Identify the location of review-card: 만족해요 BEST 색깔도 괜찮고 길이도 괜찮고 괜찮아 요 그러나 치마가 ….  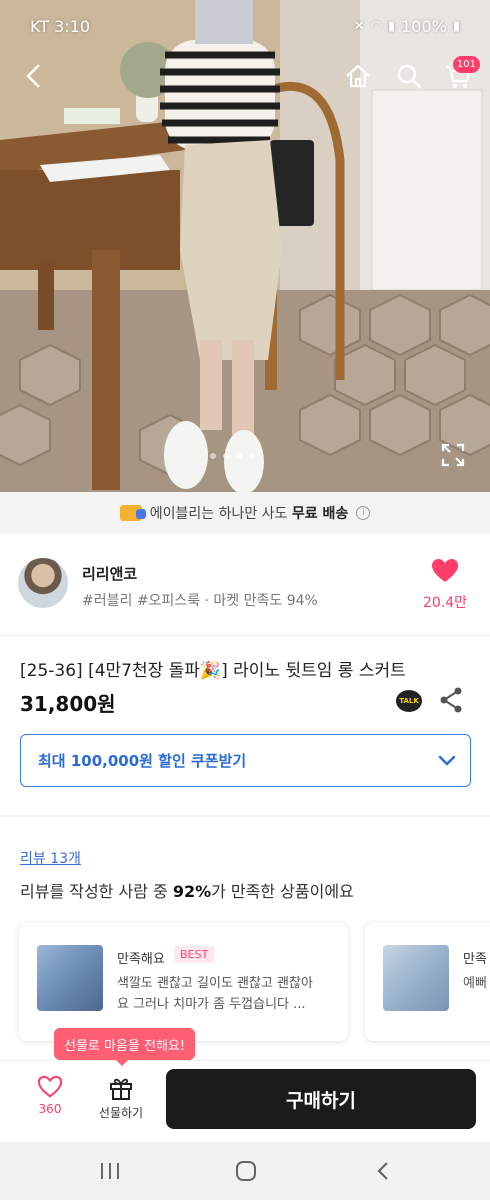
(183, 982).